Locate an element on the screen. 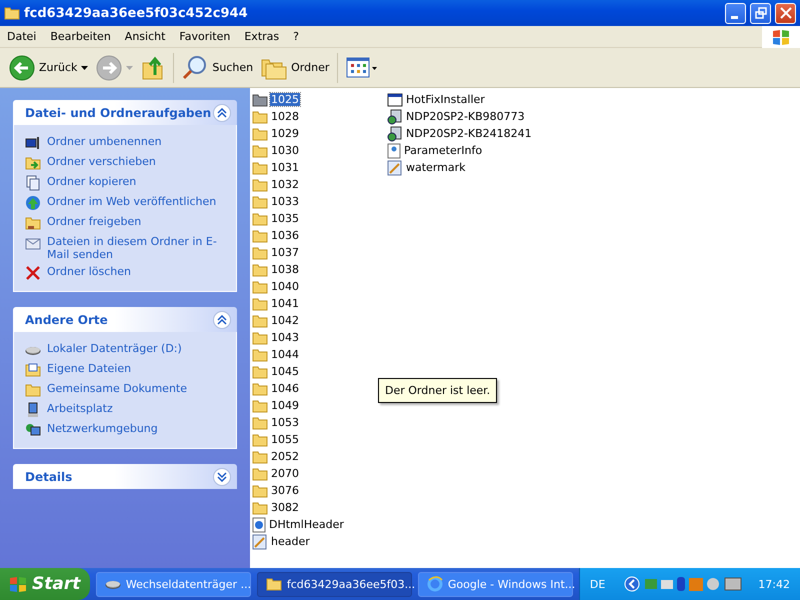  task-panel-header: Andere Orte is located at coordinates (125, 319).